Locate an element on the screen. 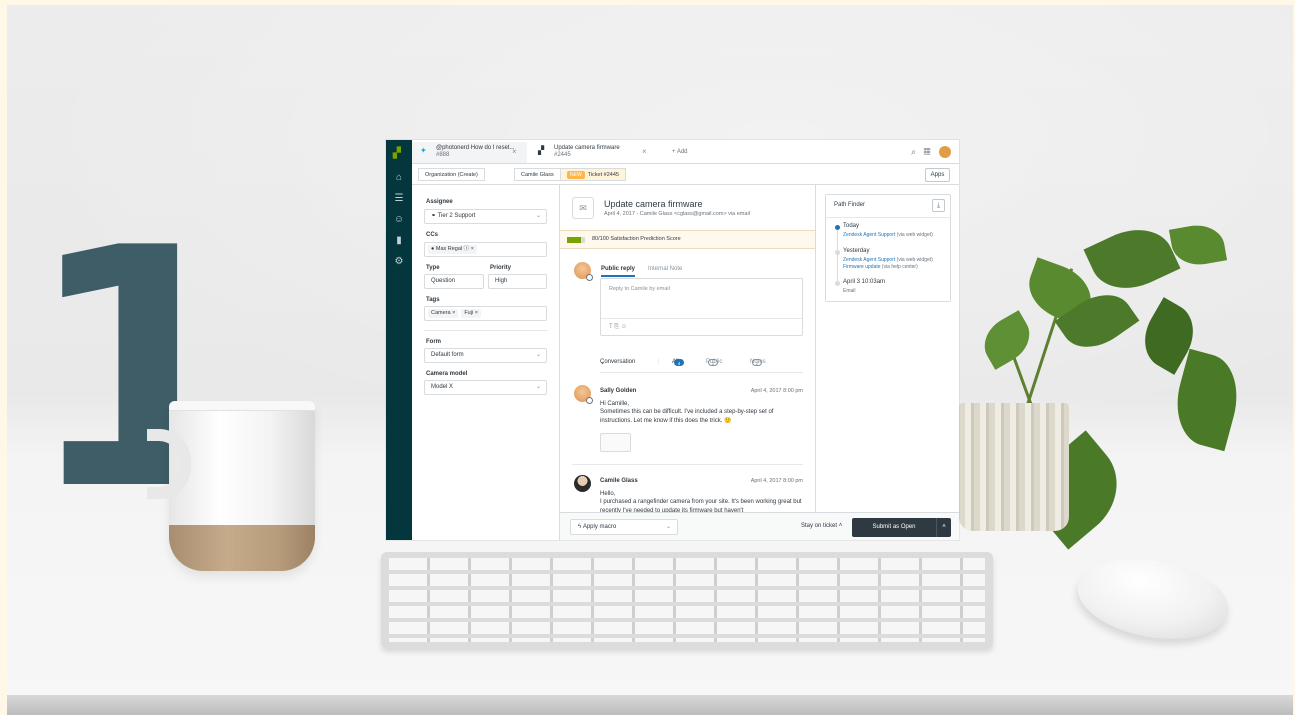  cc-name: Max Regal is located at coordinates (449, 249).